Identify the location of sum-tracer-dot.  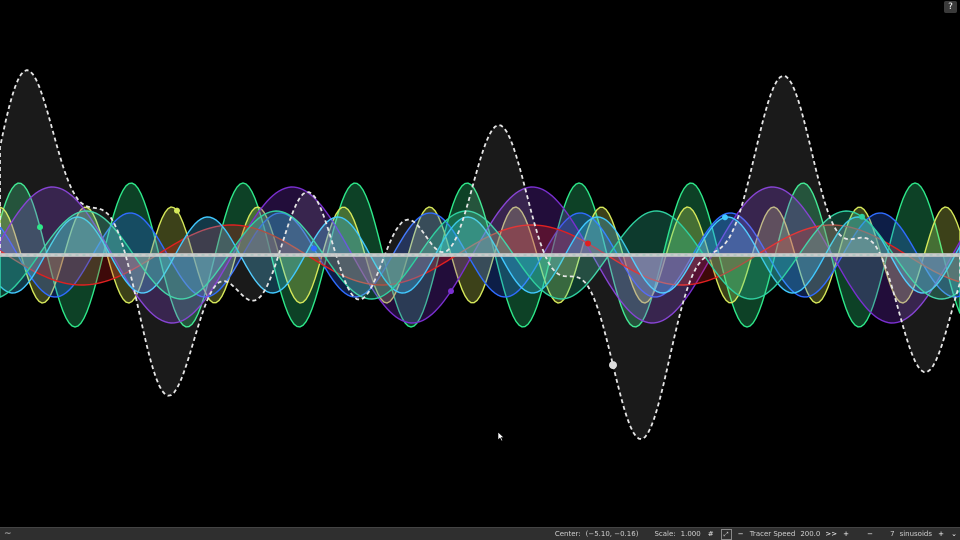
(613, 365).